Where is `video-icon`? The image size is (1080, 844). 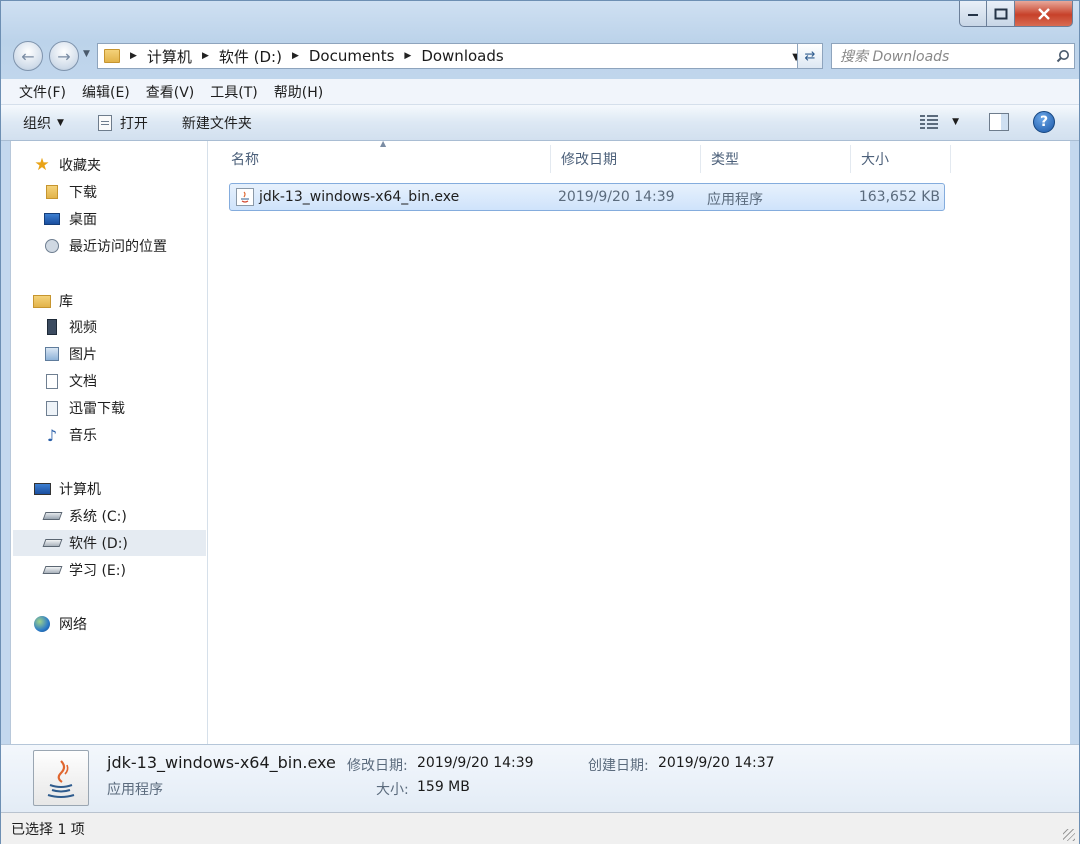 video-icon is located at coordinates (52, 327).